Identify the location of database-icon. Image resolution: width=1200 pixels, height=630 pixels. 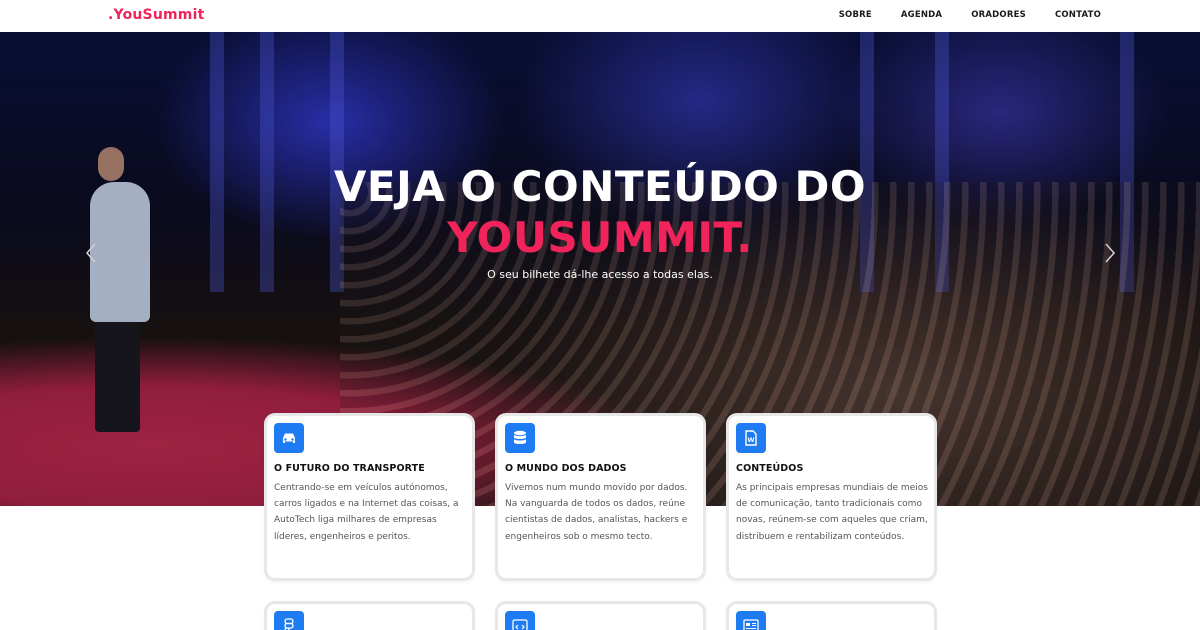
(520, 437).